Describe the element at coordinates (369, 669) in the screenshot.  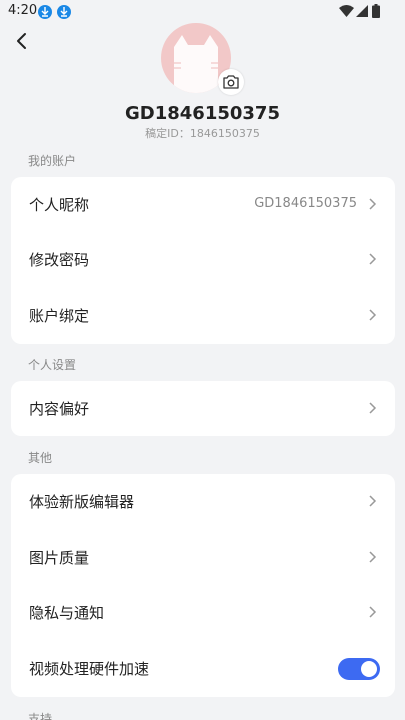
I see `toggle-knob` at that location.